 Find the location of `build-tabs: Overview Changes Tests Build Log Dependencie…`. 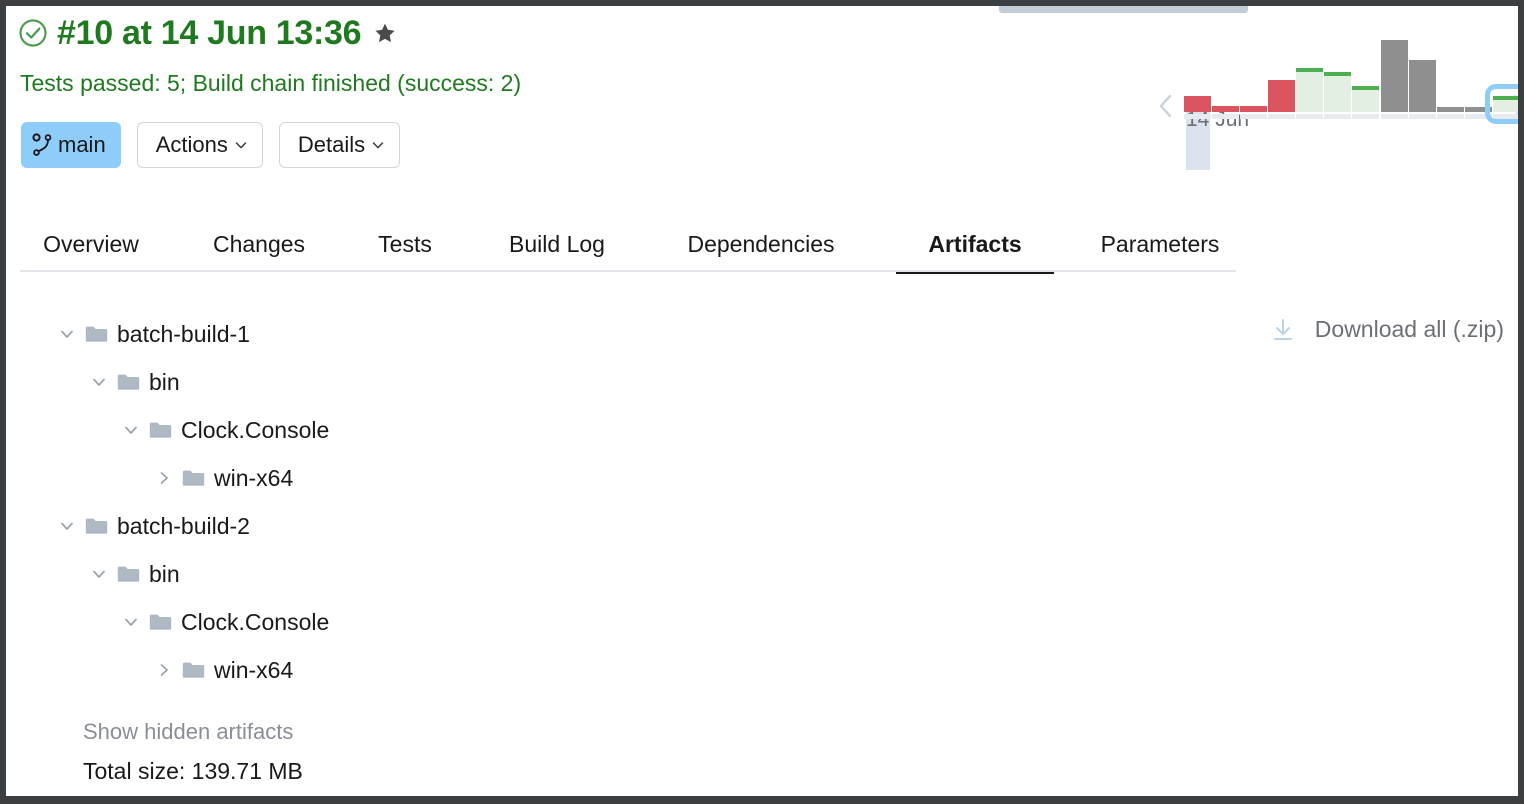

build-tabs: Overview Changes Tests Build Log Dependencie… is located at coordinates (626, 248).